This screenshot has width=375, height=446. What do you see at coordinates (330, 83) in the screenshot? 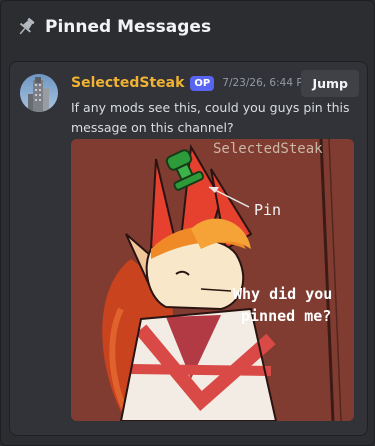
I see `jump-button: Jump` at bounding box center [330, 83].